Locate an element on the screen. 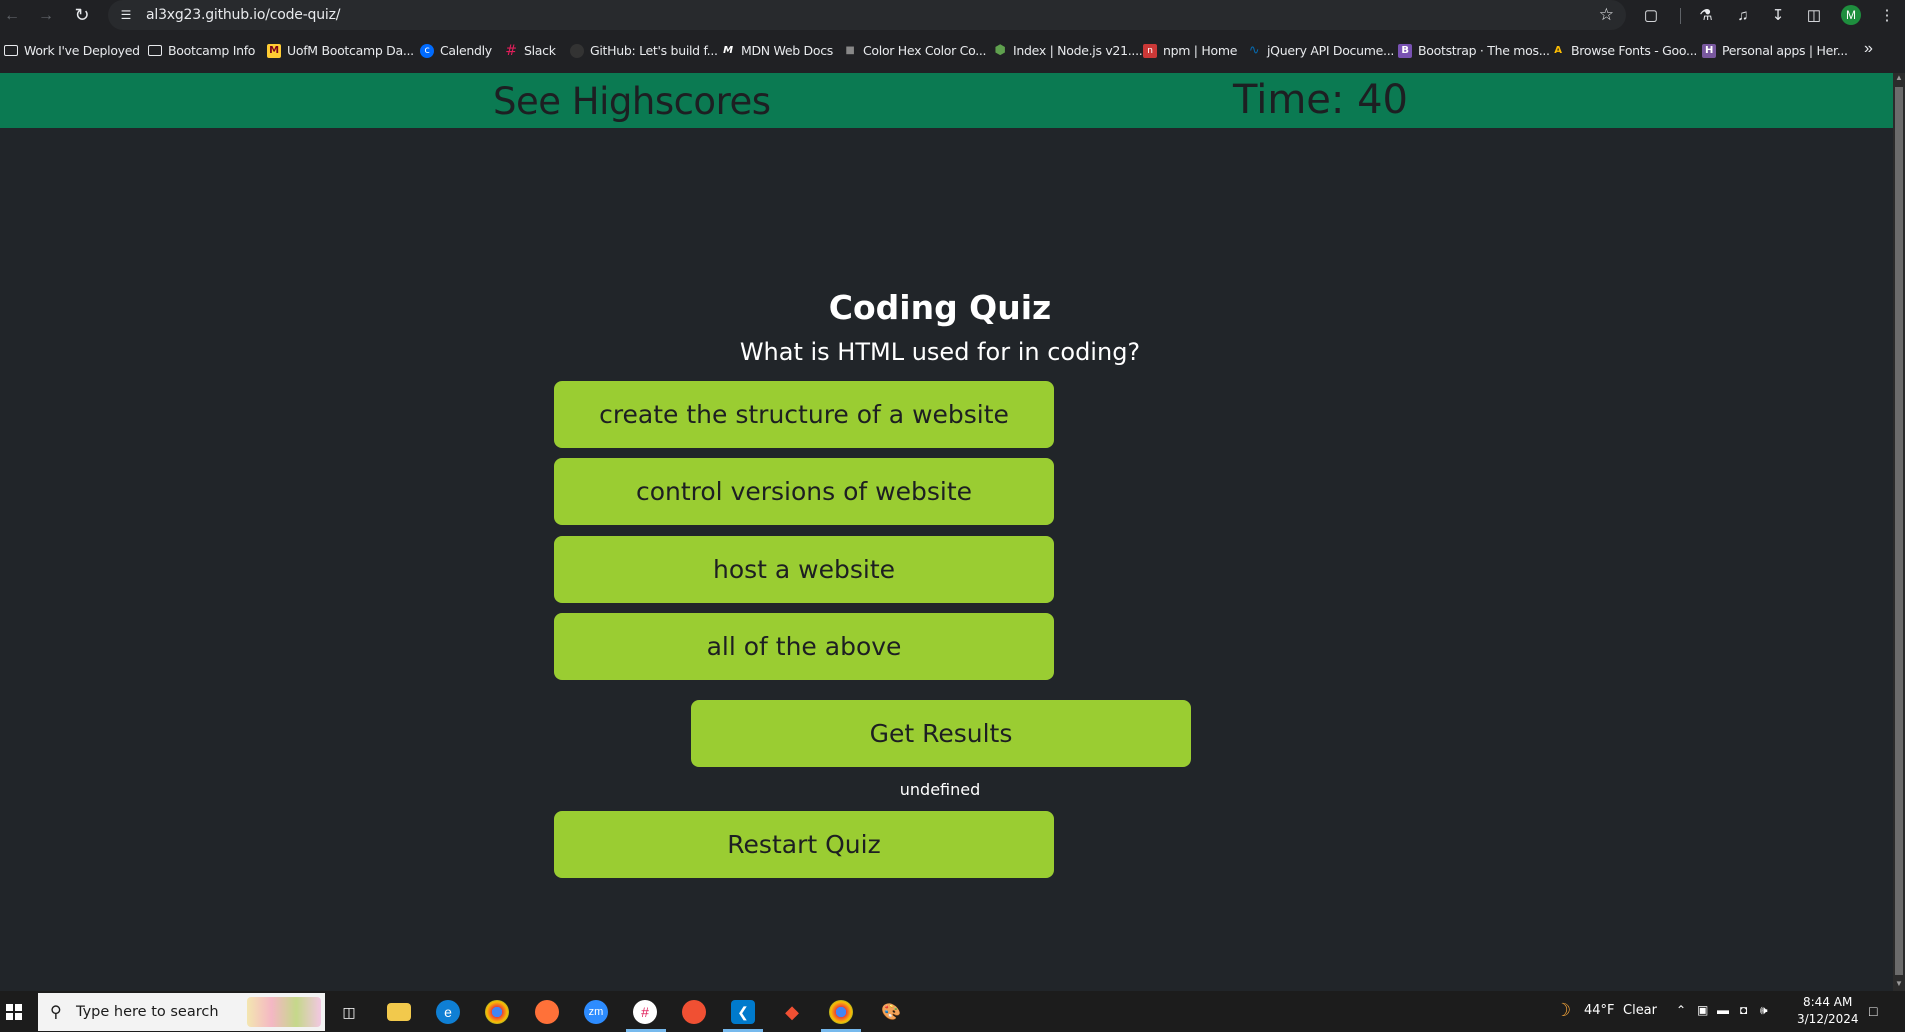 The width and height of the screenshot is (1905, 1032). bookmark-label: Bootcamp Info is located at coordinates (212, 50).